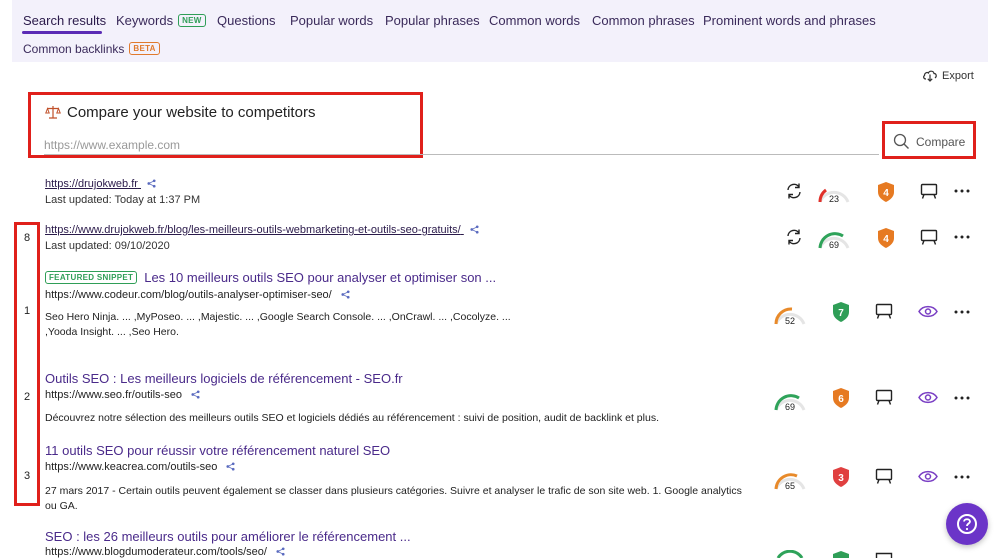 This screenshot has width=1000, height=558. Describe the element at coordinates (144, 48) in the screenshot. I see `beta-badge: BETA` at that location.